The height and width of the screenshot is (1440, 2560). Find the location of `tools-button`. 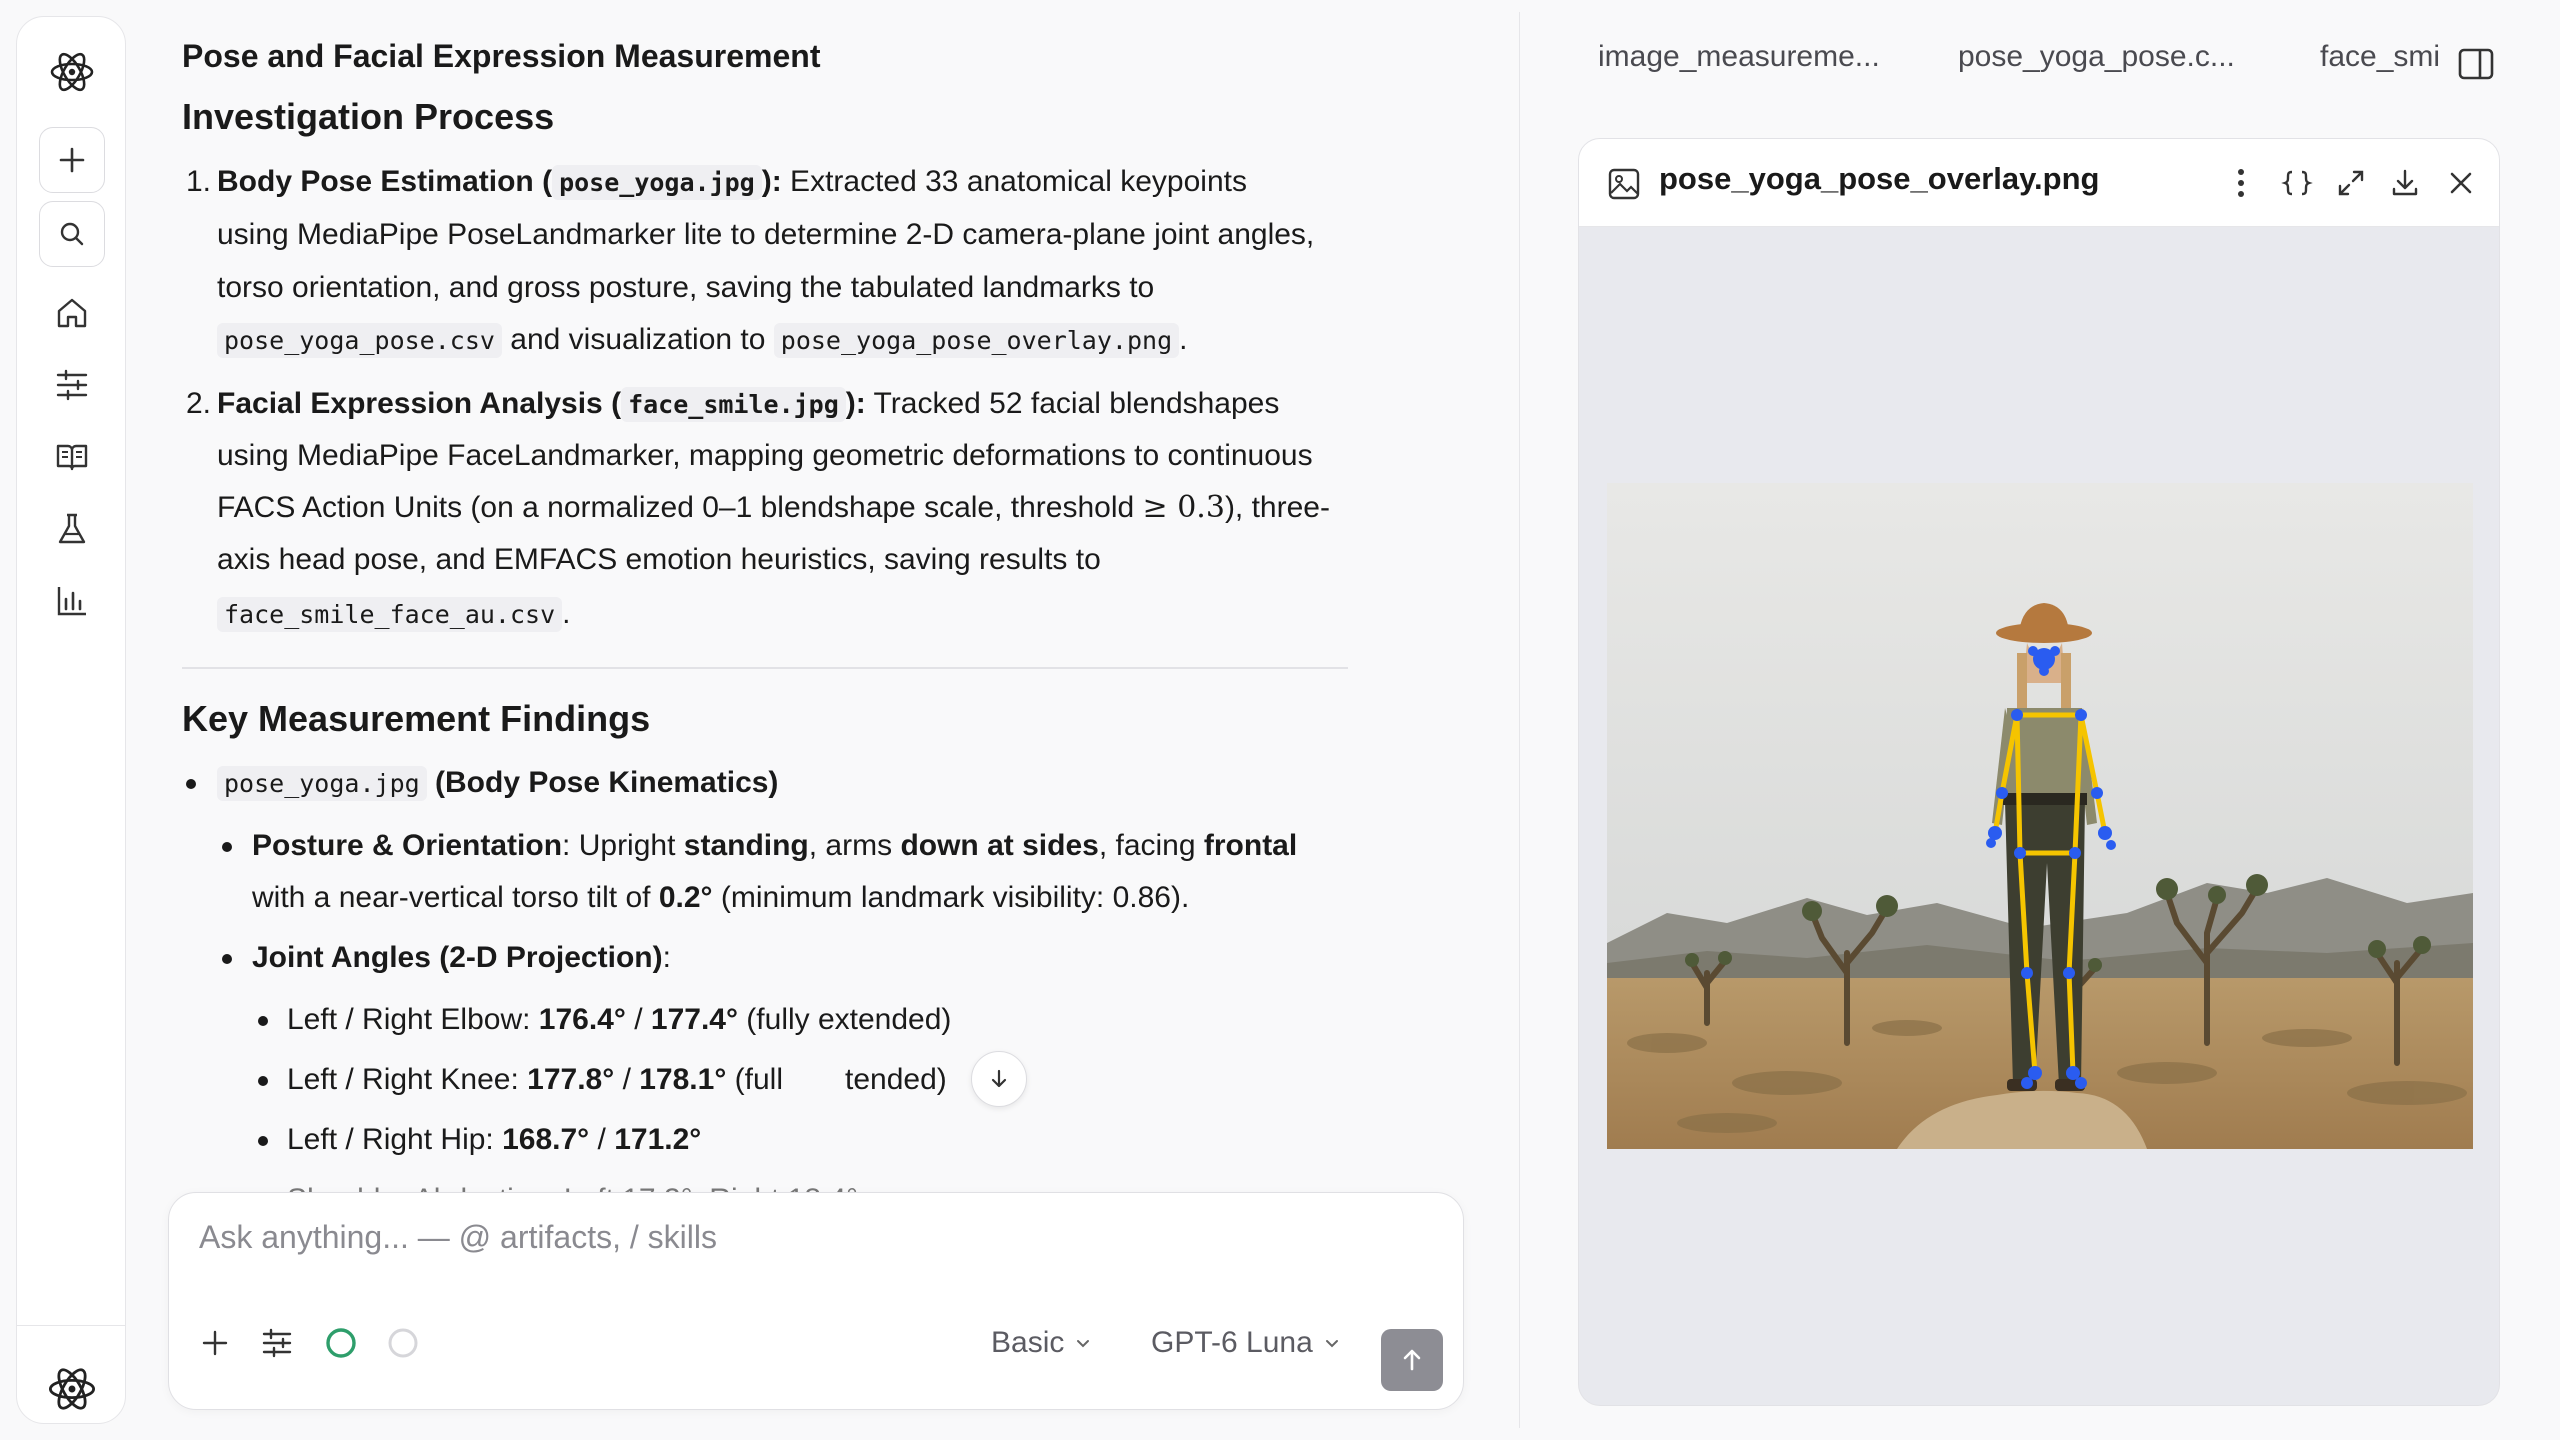

tools-button is located at coordinates (277, 1343).